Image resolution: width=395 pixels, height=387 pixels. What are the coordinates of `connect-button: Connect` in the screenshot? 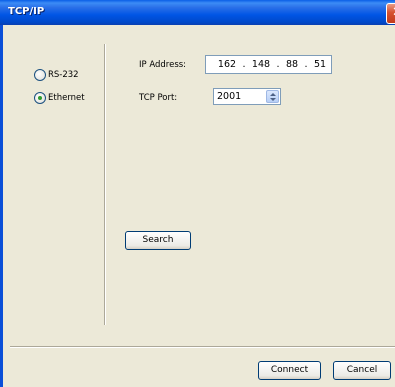 It's located at (289, 370).